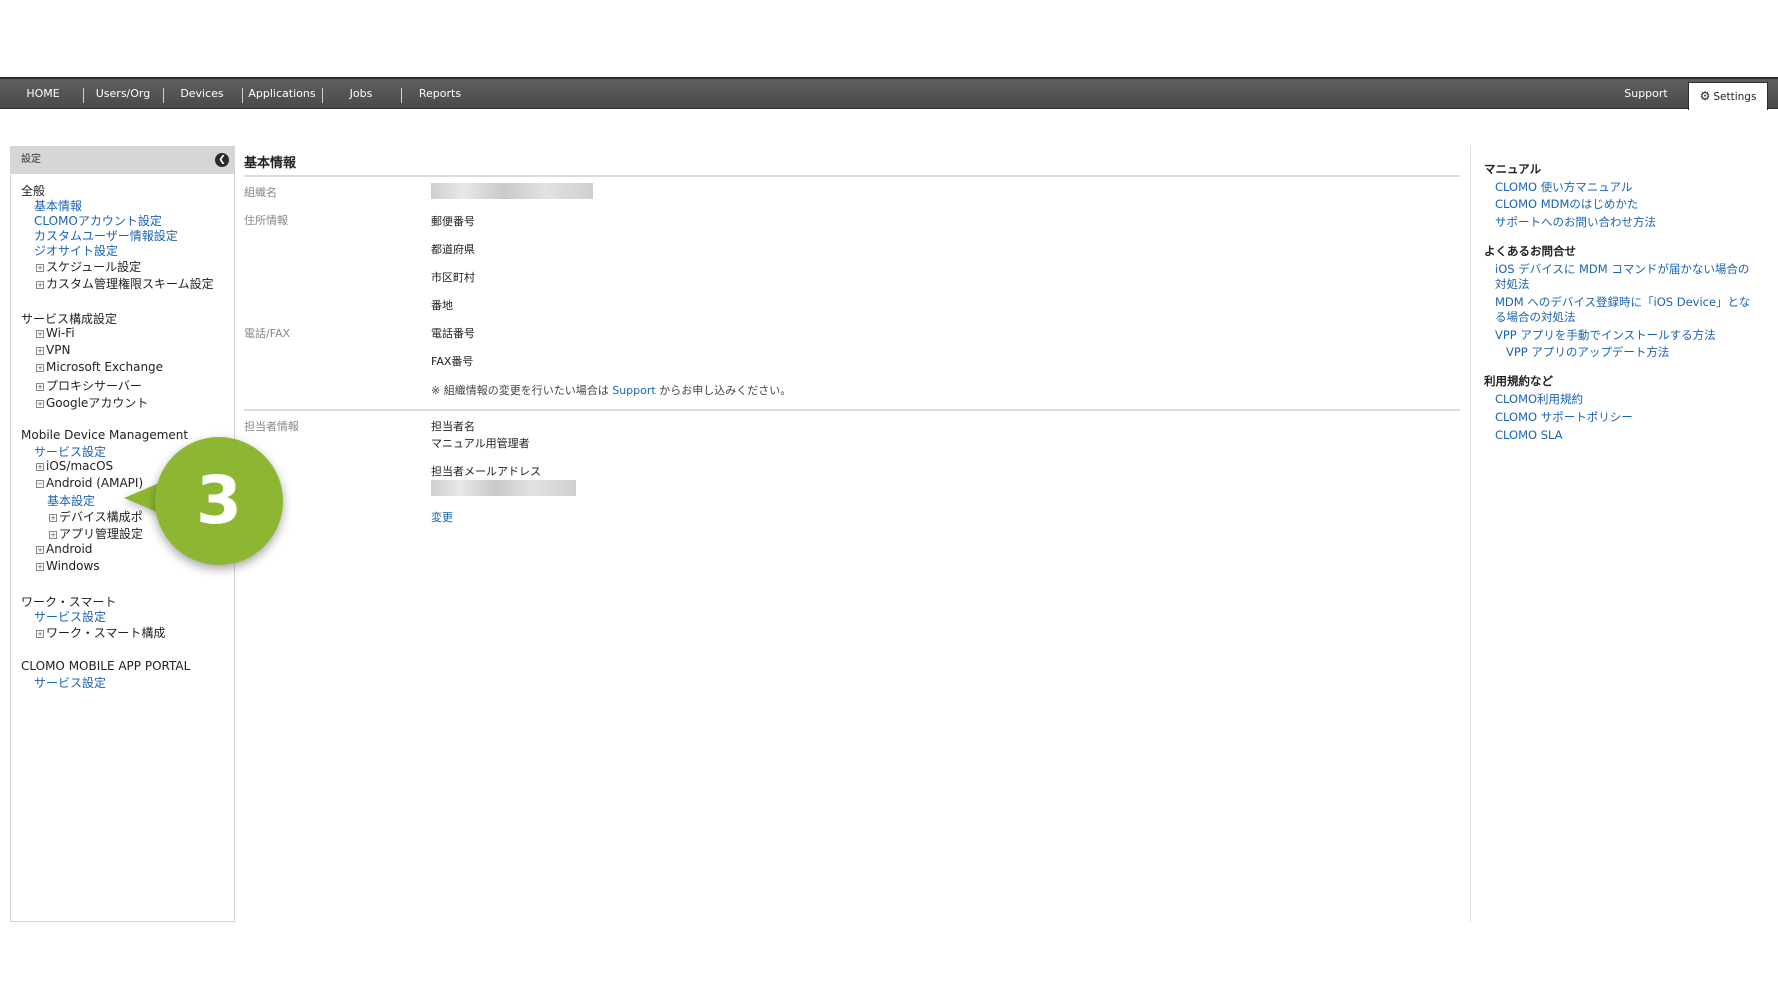 The height and width of the screenshot is (1000, 1778). What do you see at coordinates (1564, 417) in the screenshot?
I see `terms-link: CLOMO サポートポリシー` at bounding box center [1564, 417].